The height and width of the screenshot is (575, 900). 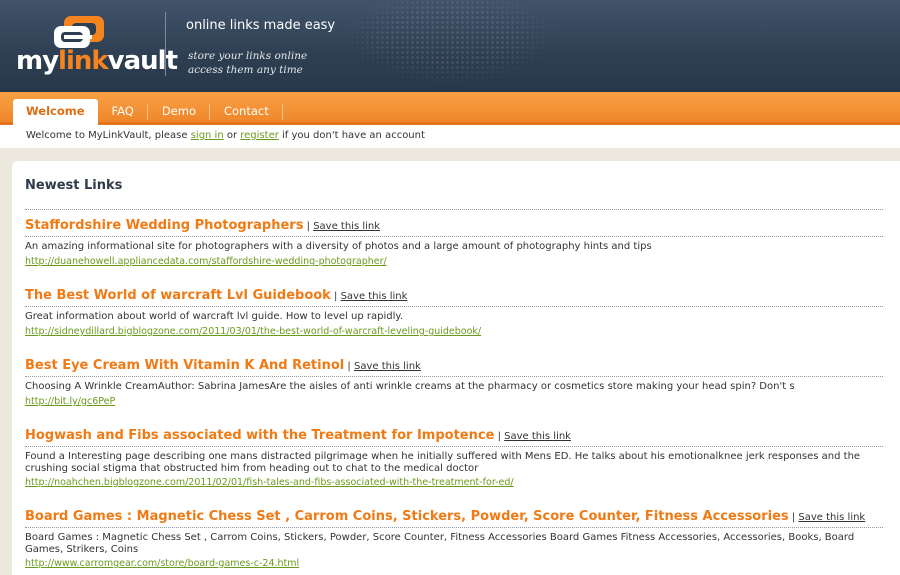 What do you see at coordinates (179, 112) in the screenshot?
I see `tab-demo: Demo` at bounding box center [179, 112].